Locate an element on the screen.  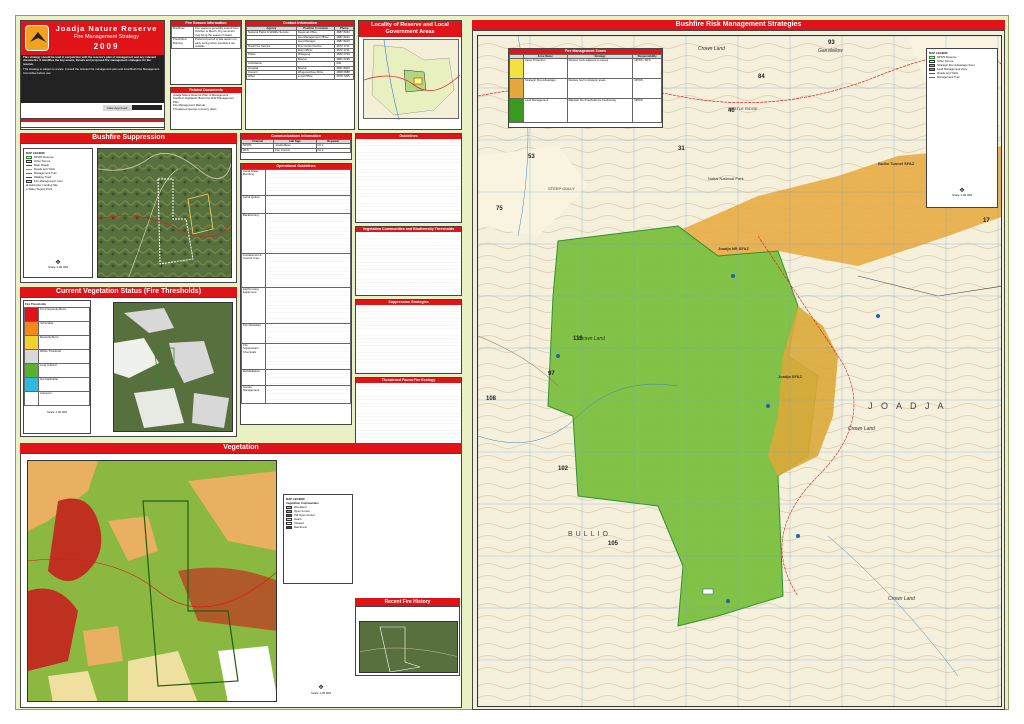
risk-scale-text: Scale 1:30 000 is located at coordinates (961, 195).